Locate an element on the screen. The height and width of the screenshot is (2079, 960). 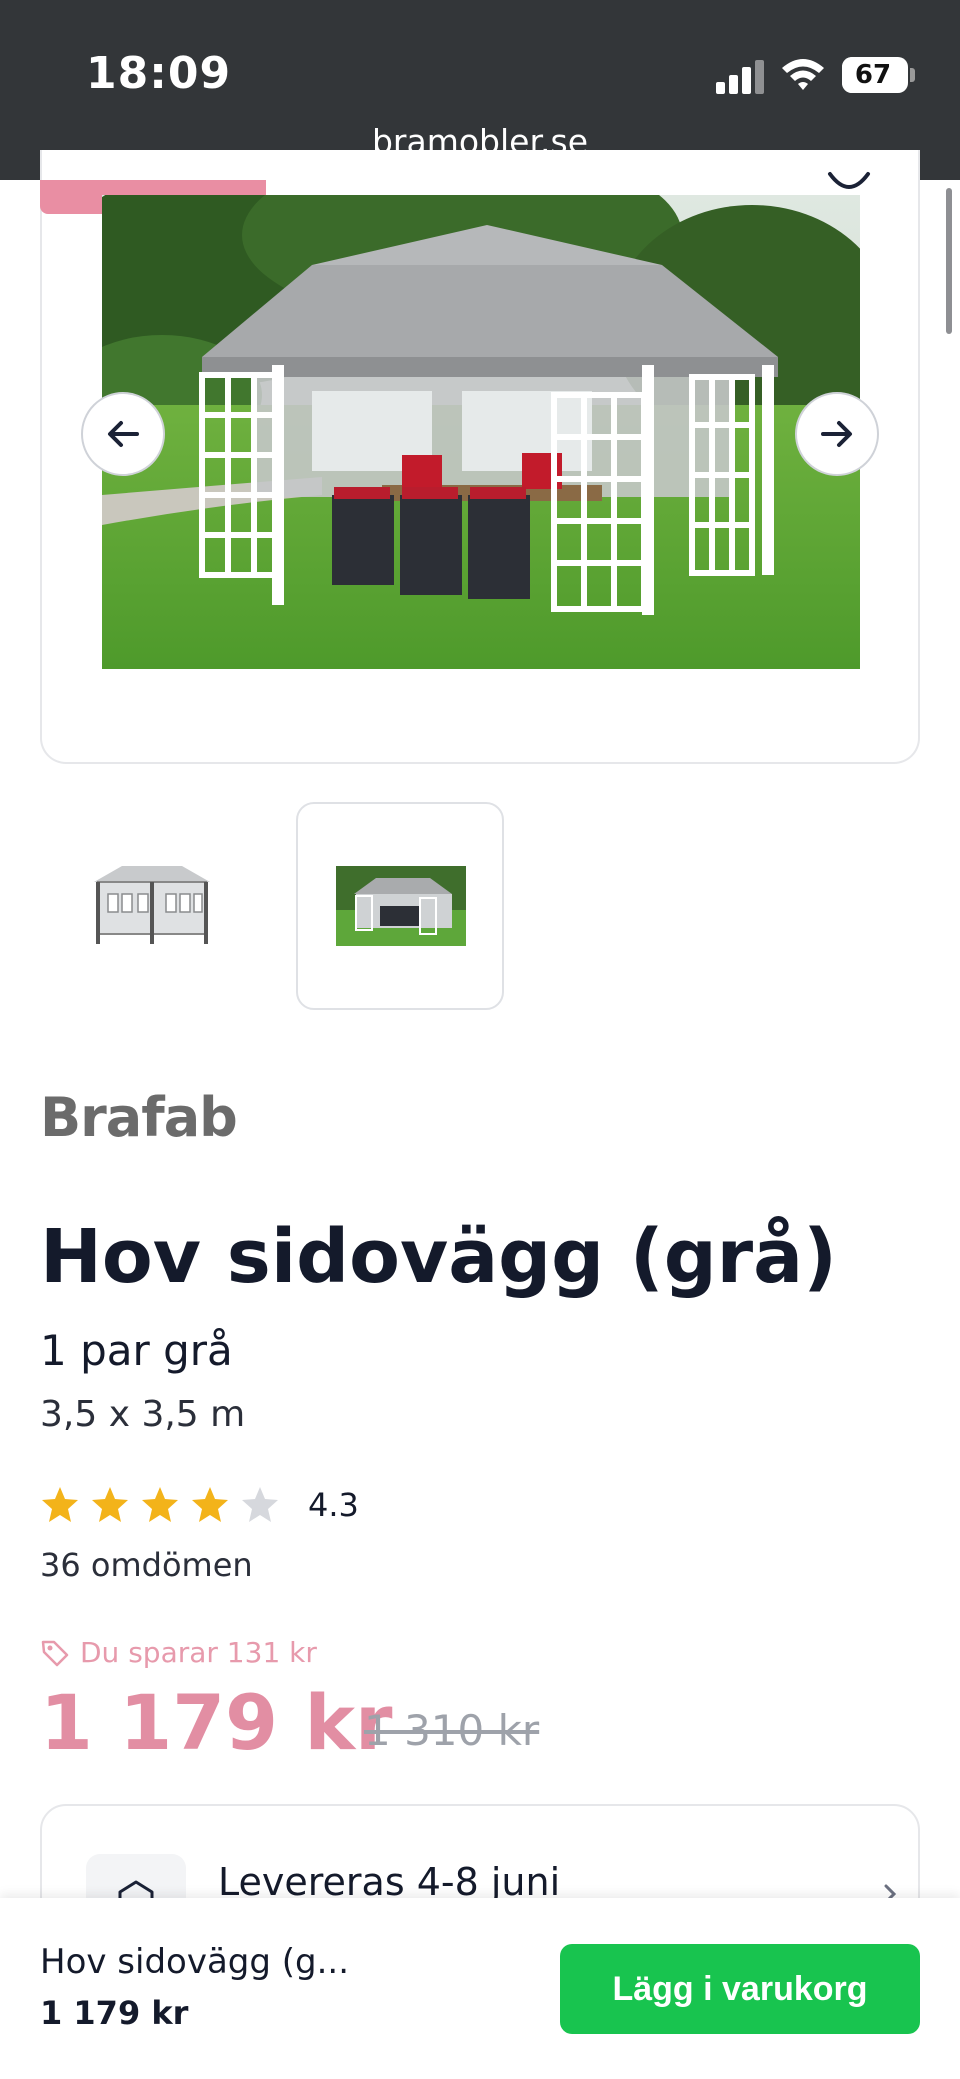
battery-cap is located at coordinates (912, 75).